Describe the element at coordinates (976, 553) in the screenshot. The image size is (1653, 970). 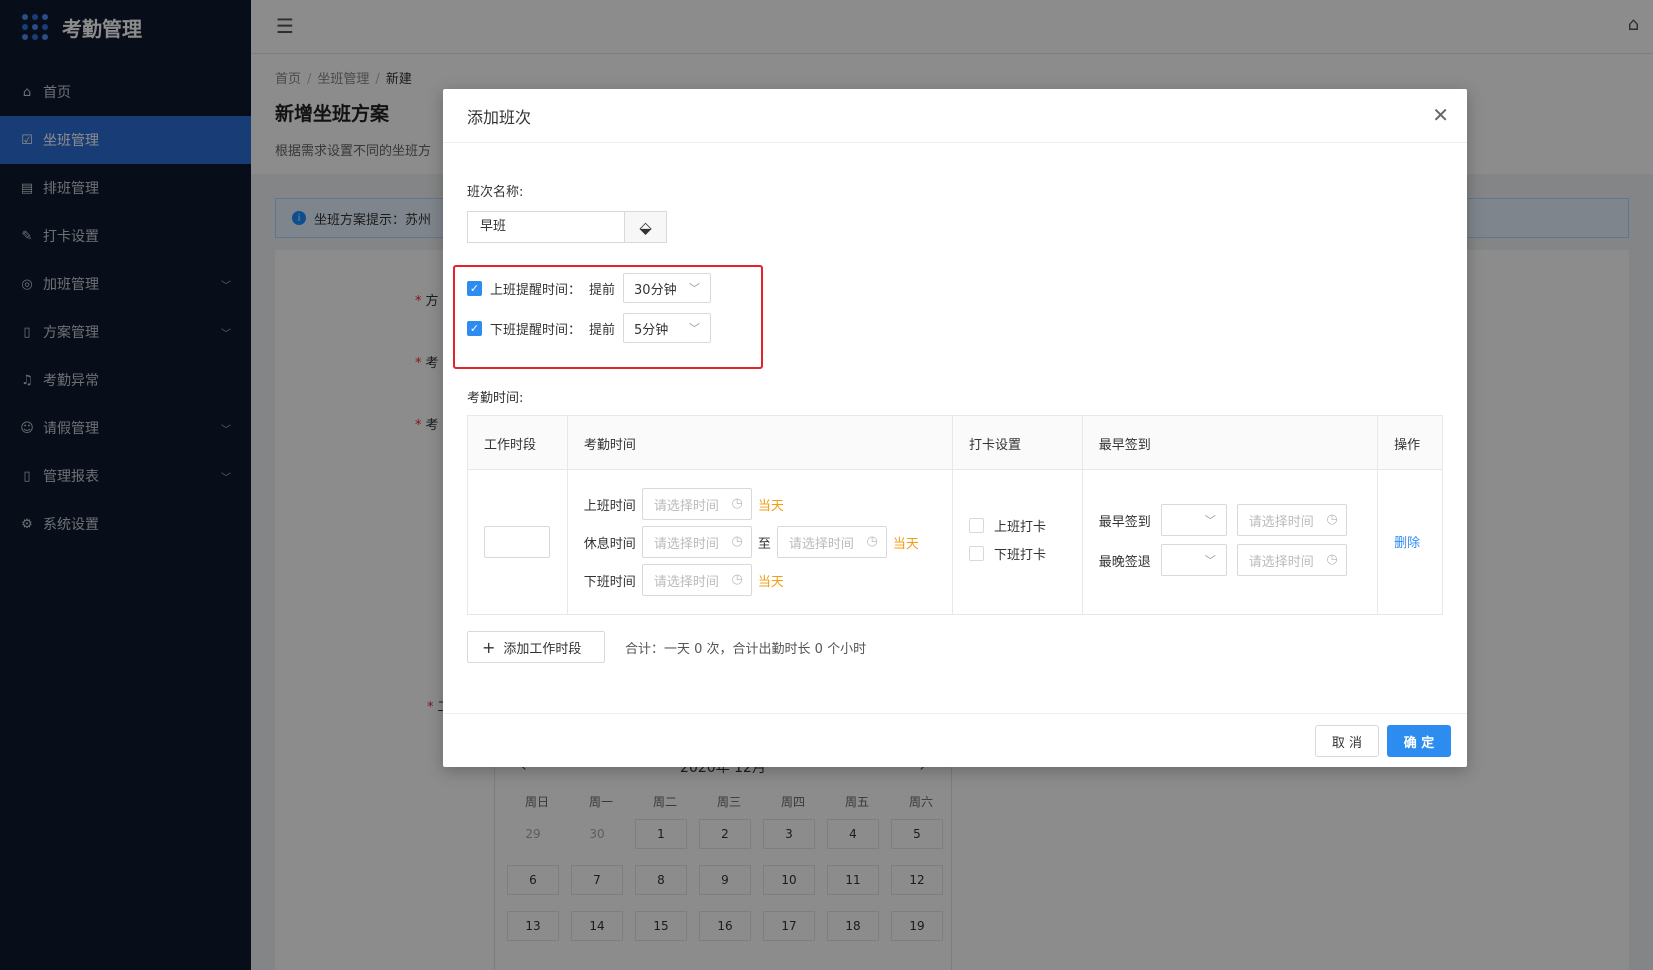
I see `clock-out-punch-checkbox` at that location.